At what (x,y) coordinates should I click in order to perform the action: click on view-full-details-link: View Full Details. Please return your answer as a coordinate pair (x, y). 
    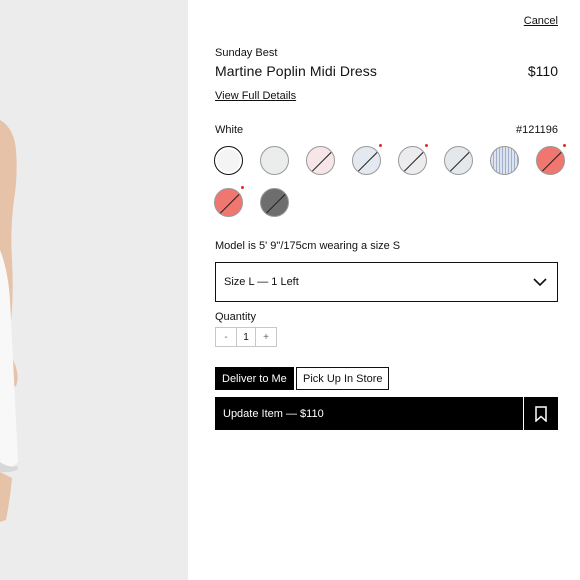
    Looking at the image, I should click on (255, 96).